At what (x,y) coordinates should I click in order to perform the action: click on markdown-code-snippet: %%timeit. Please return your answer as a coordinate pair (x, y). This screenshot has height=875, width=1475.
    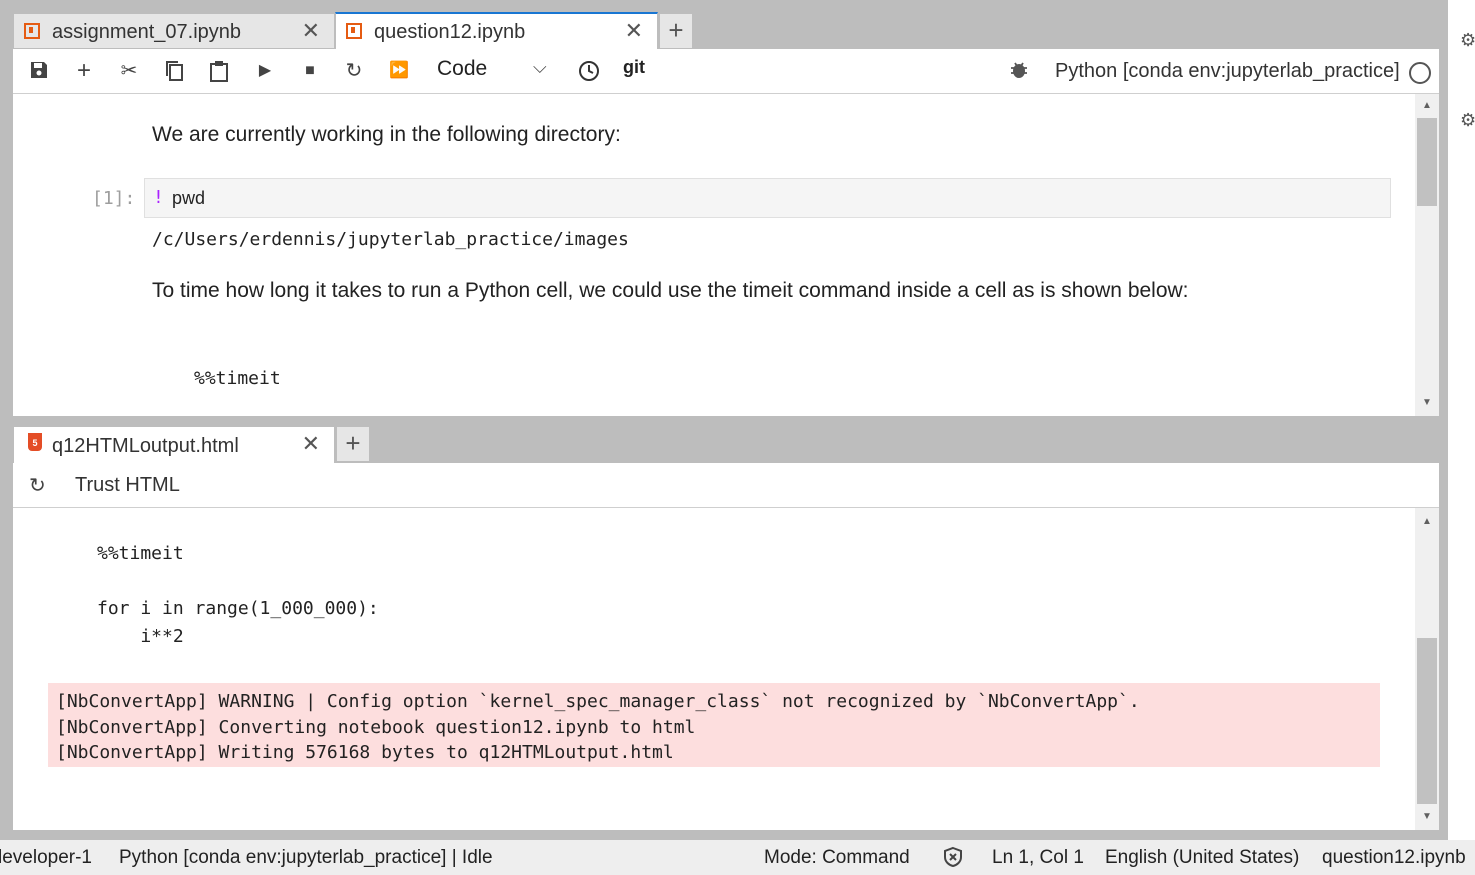
    Looking at the image, I should click on (237, 378).